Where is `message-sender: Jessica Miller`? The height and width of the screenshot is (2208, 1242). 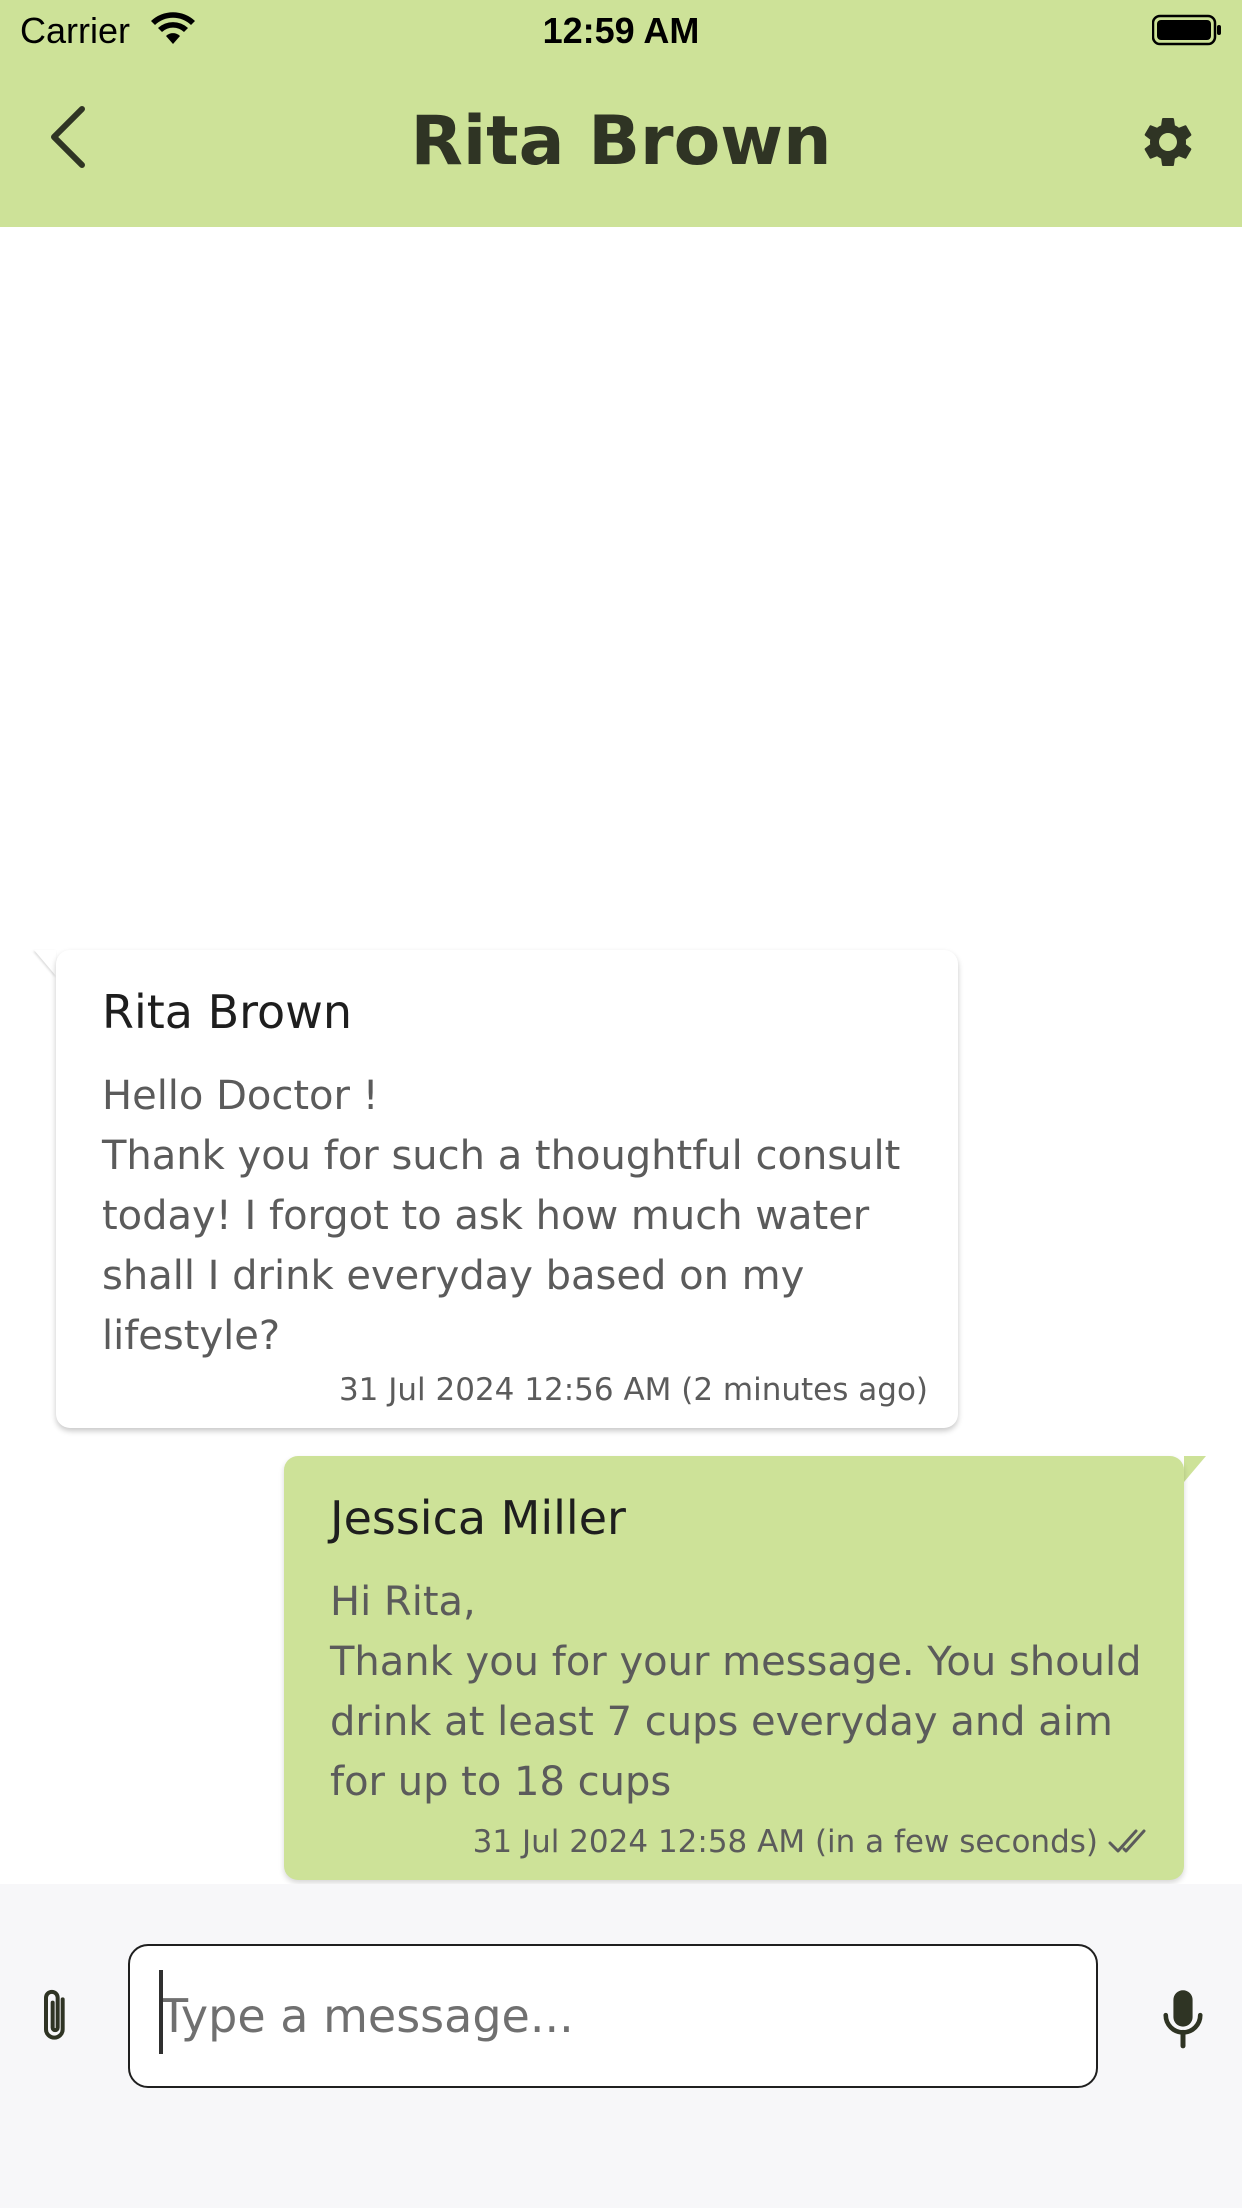 message-sender: Jessica Miller is located at coordinates (478, 1518).